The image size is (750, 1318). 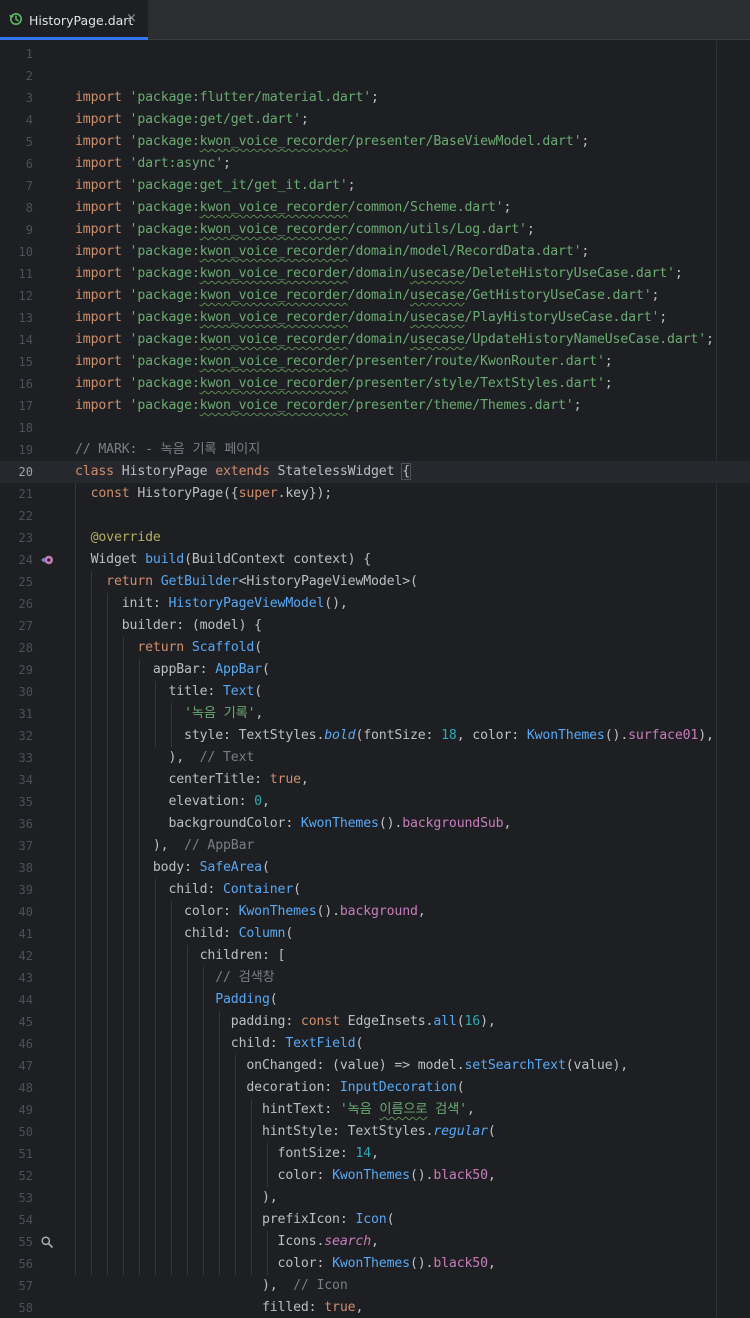 I want to click on code-line: 43 // 검색창, so click(x=375, y=978).